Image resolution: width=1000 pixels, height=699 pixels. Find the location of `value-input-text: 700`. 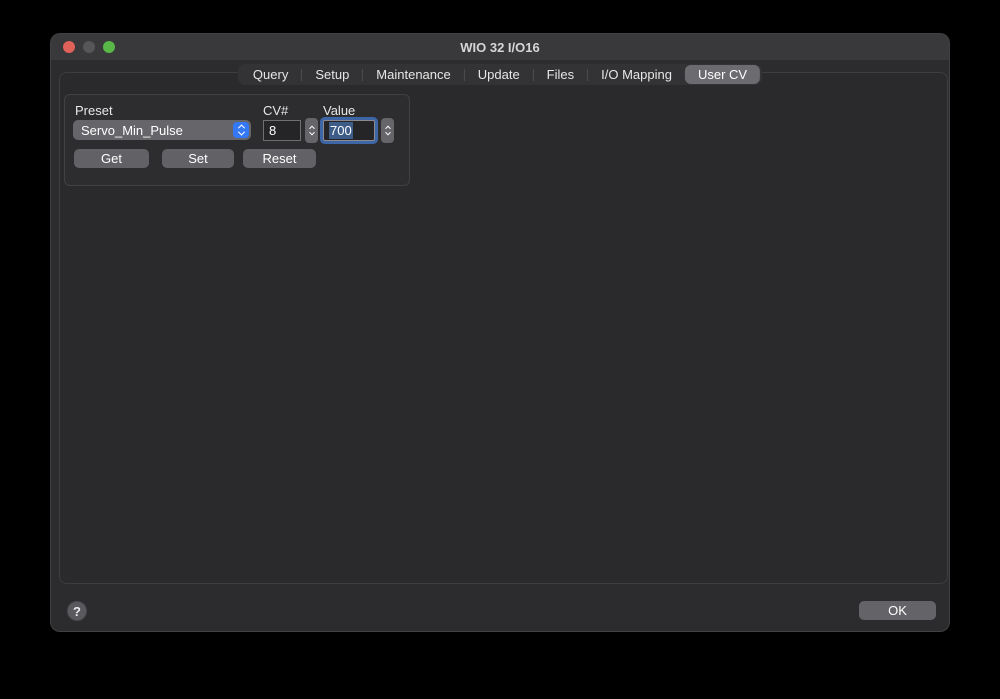

value-input-text: 700 is located at coordinates (341, 130).